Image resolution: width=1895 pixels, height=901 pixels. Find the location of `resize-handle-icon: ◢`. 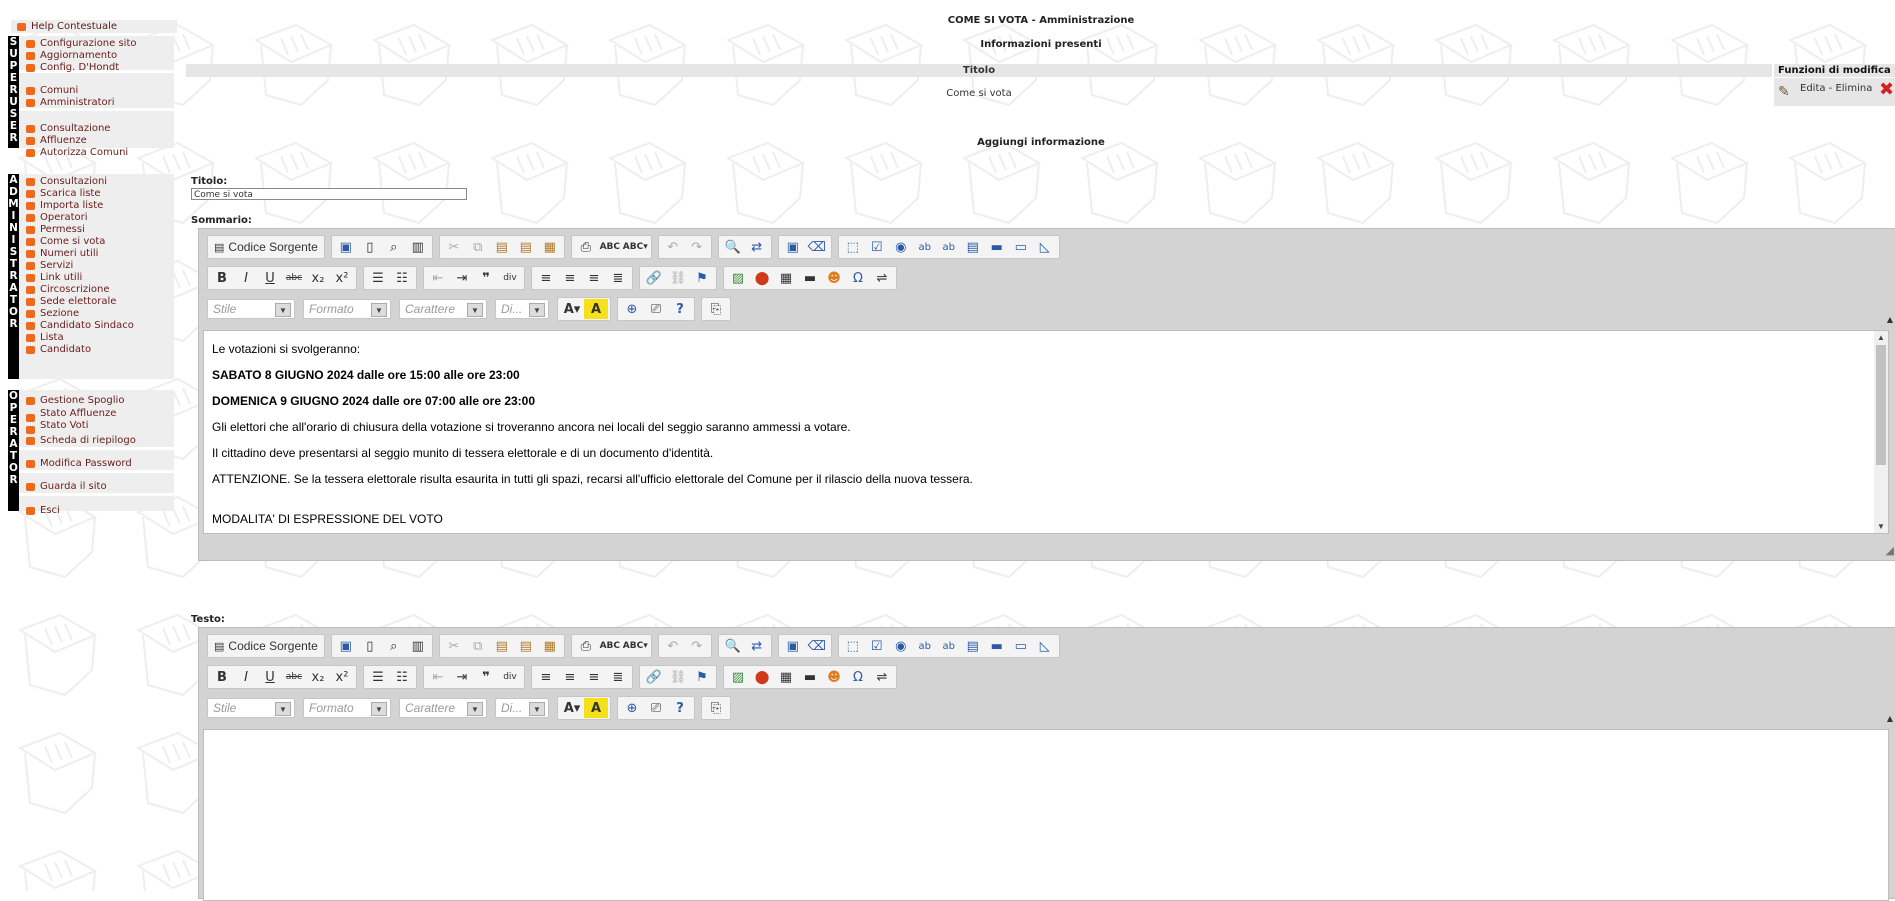

resize-handle-icon: ◢ is located at coordinates (1890, 550).